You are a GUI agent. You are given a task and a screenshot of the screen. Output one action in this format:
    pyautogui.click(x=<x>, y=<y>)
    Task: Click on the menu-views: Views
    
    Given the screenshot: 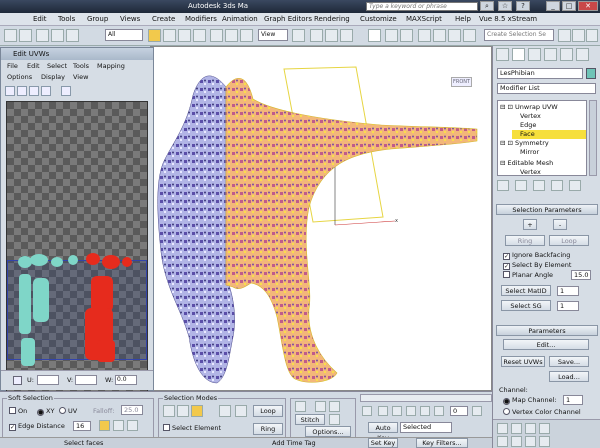 What is the action you would take?
    pyautogui.click(x=130, y=19)
    